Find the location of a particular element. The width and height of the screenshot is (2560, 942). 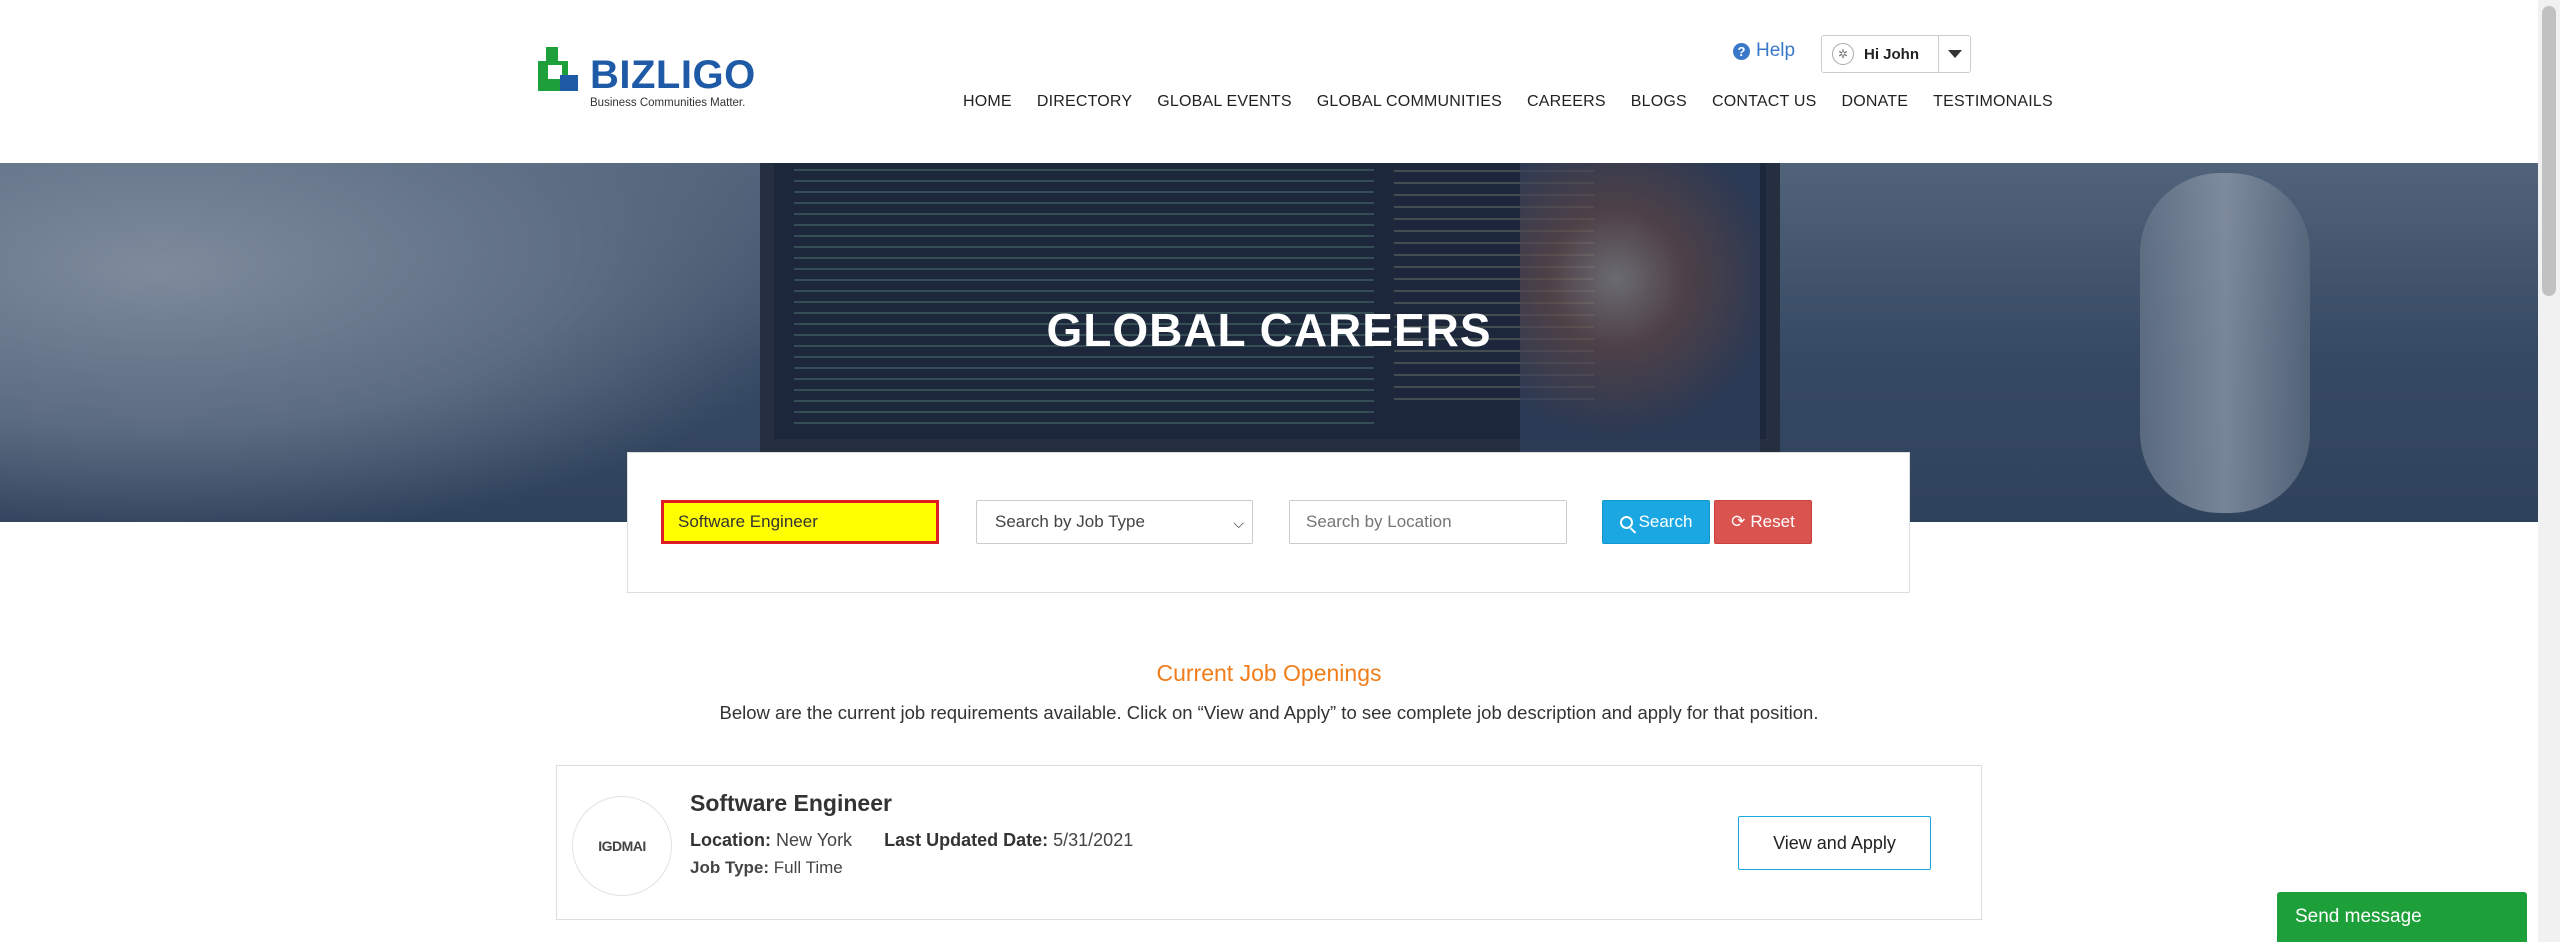

company-logo-text: IGDMAI is located at coordinates (622, 846).